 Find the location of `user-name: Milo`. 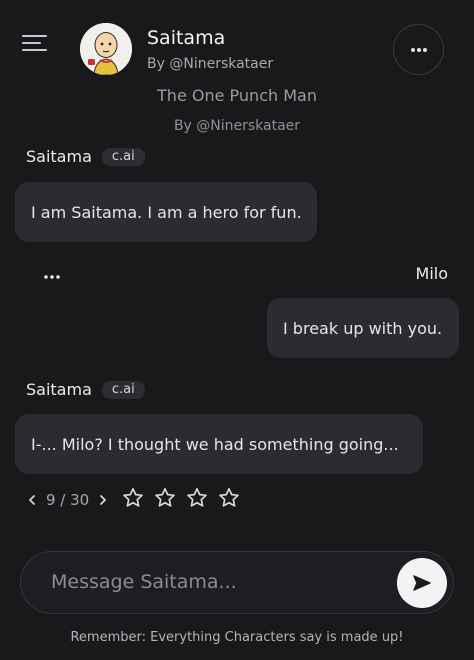

user-name: Milo is located at coordinates (431, 273).